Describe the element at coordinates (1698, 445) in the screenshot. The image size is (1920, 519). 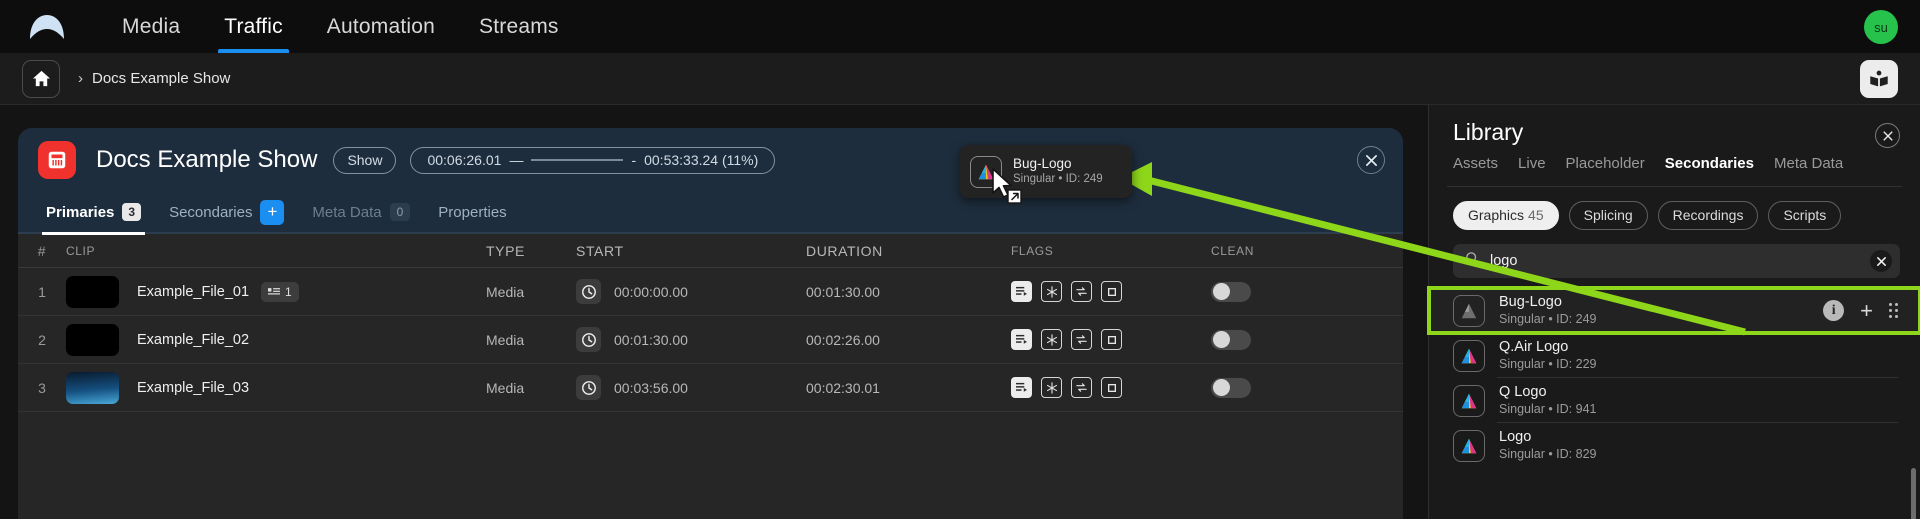
I see `asset-text: Logo Singular • ID: 829` at that location.